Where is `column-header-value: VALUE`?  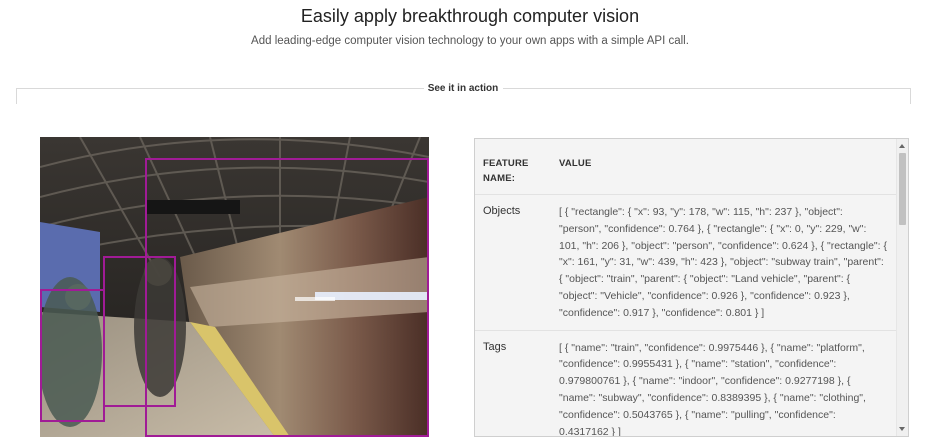 column-header-value: VALUE is located at coordinates (575, 163).